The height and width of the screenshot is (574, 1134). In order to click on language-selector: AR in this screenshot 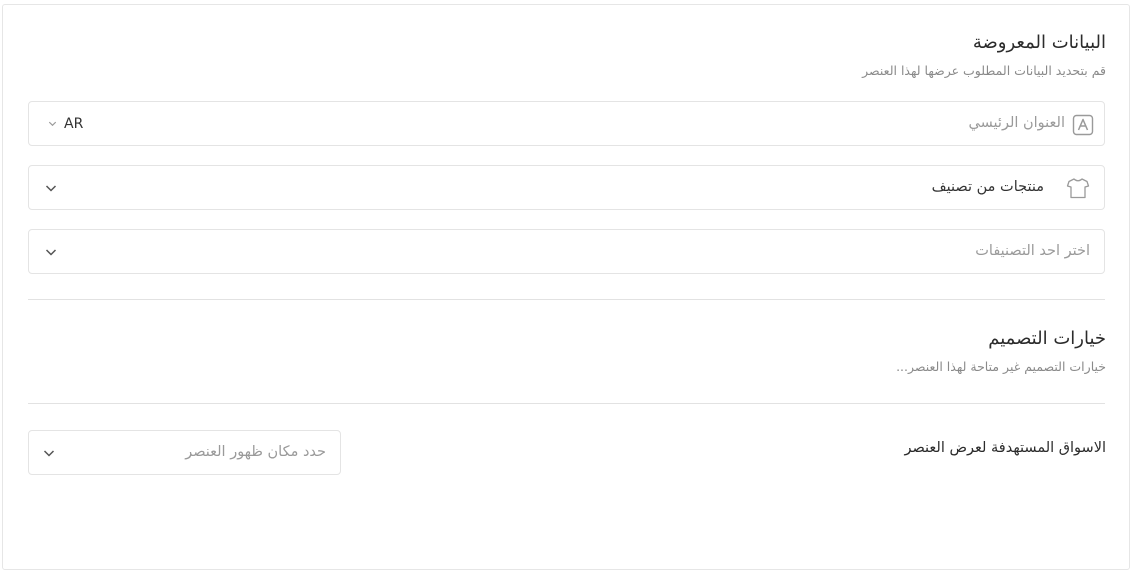, I will do `click(65, 123)`.